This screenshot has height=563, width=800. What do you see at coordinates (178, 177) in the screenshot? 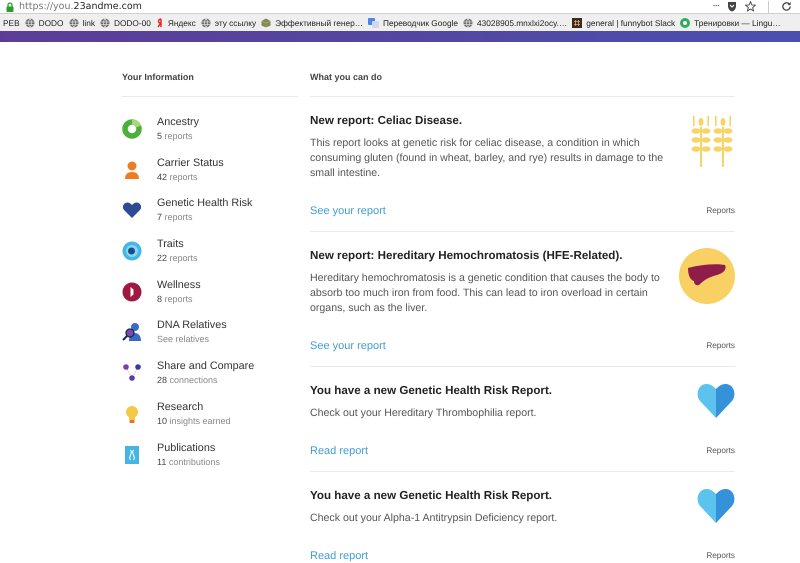
I see `category-count: 42 reports` at bounding box center [178, 177].